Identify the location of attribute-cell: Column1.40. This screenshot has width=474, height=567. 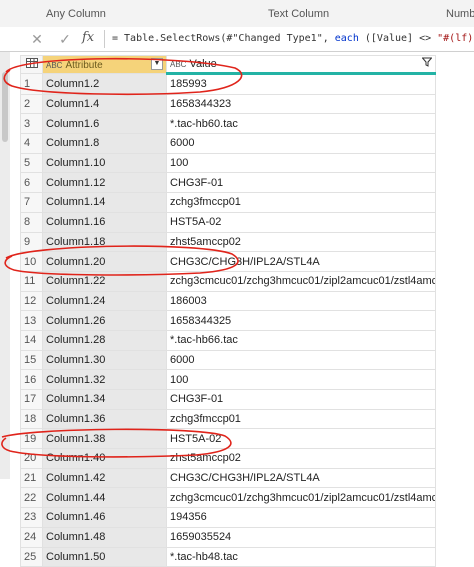
(104, 458).